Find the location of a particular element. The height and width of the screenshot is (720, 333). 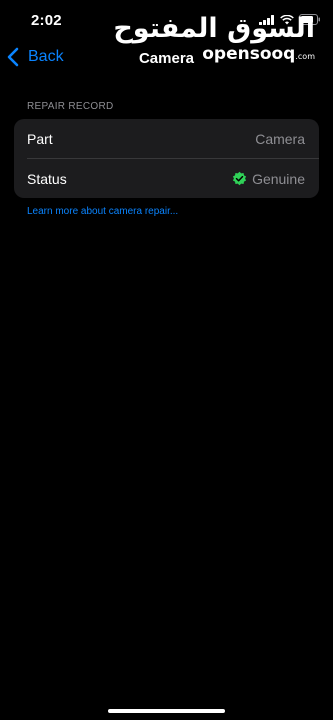

row-label-part: Part is located at coordinates (40, 138).